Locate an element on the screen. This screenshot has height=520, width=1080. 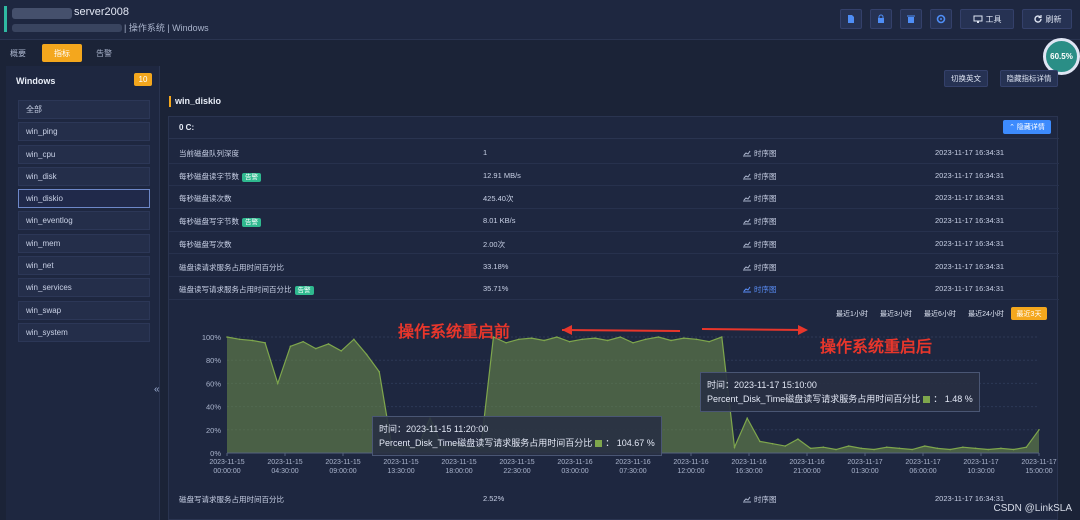
refresh-button: 刷新 is located at coordinates (1047, 19).